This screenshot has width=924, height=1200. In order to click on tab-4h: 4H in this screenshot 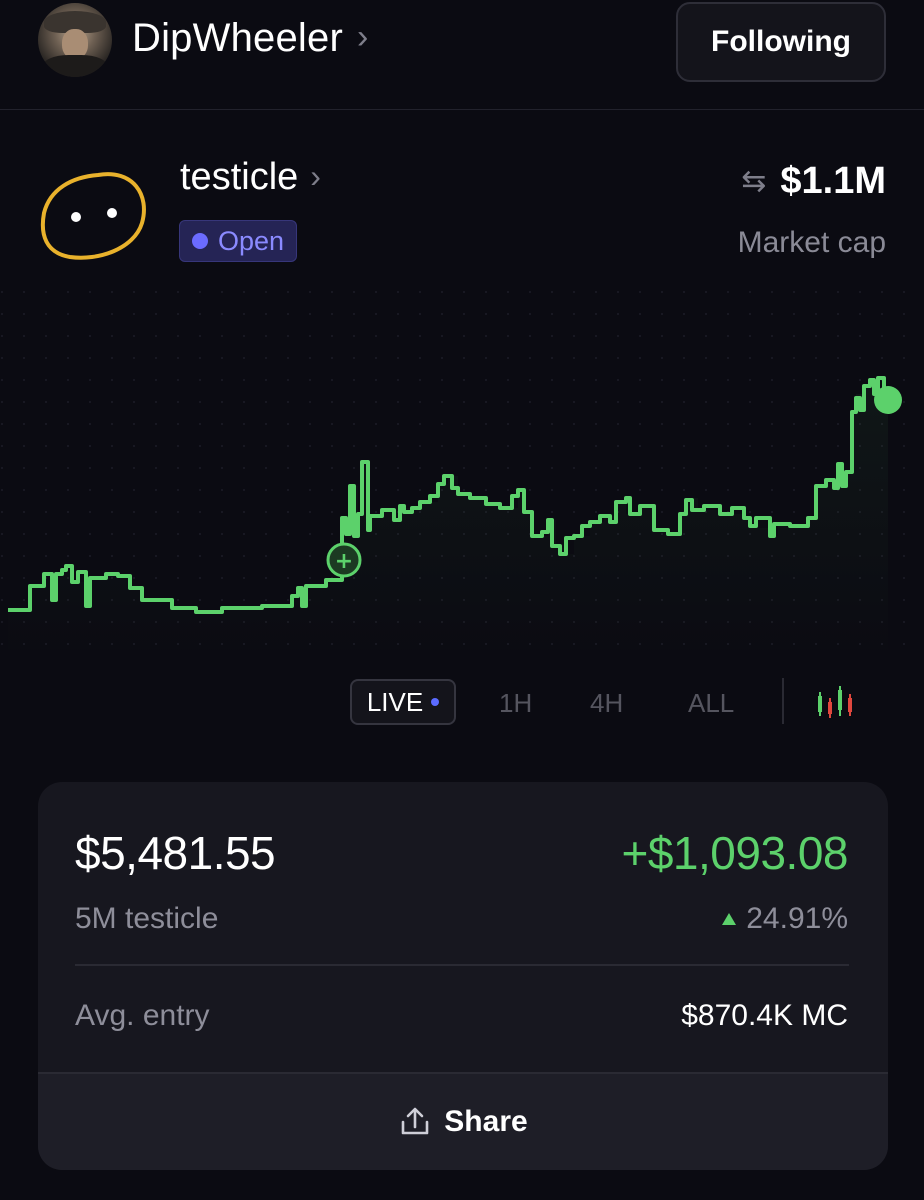, I will do `click(606, 703)`.